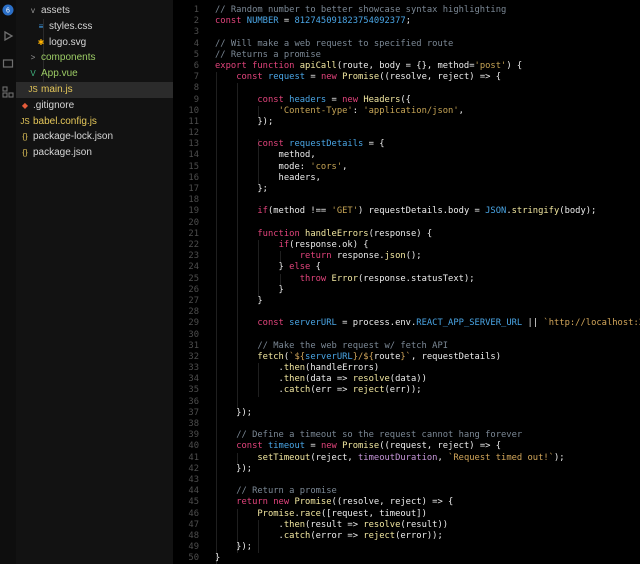 The width and height of the screenshot is (640, 564). I want to click on code-token: ((resolve, reject) => {, so click(392, 502).